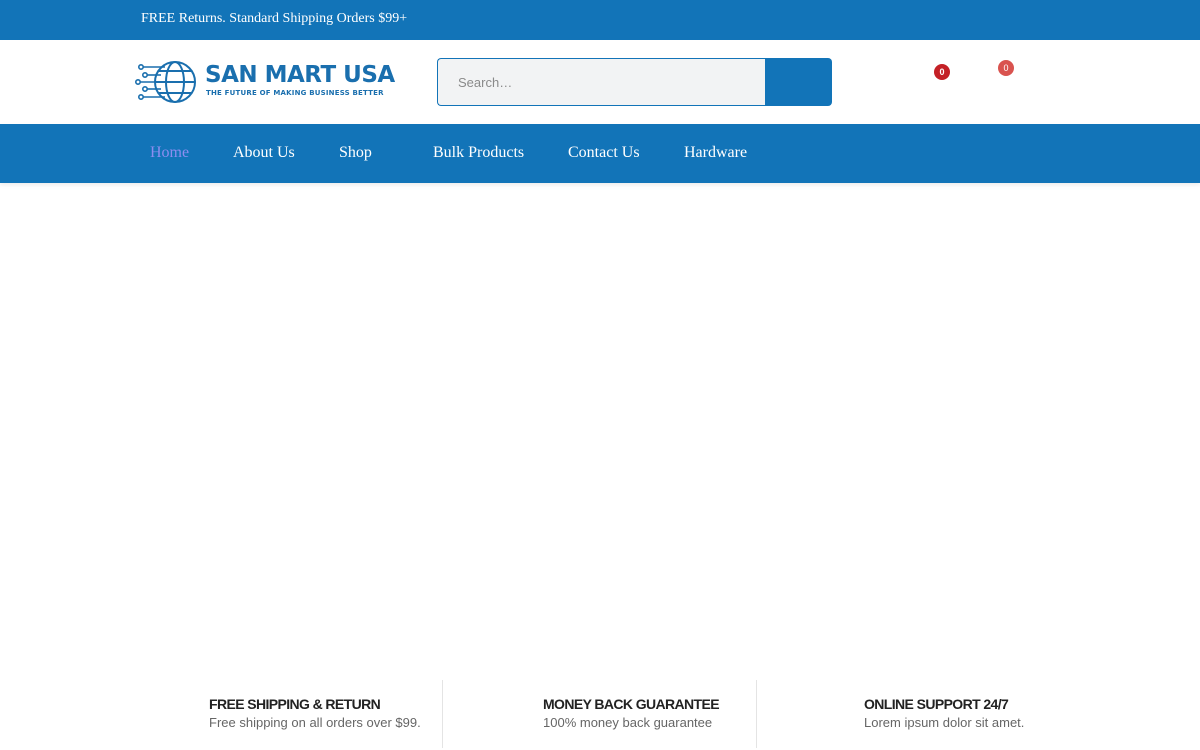  What do you see at coordinates (315, 722) in the screenshot?
I see `feature-description: Free shipping on all orders over $99.` at bounding box center [315, 722].